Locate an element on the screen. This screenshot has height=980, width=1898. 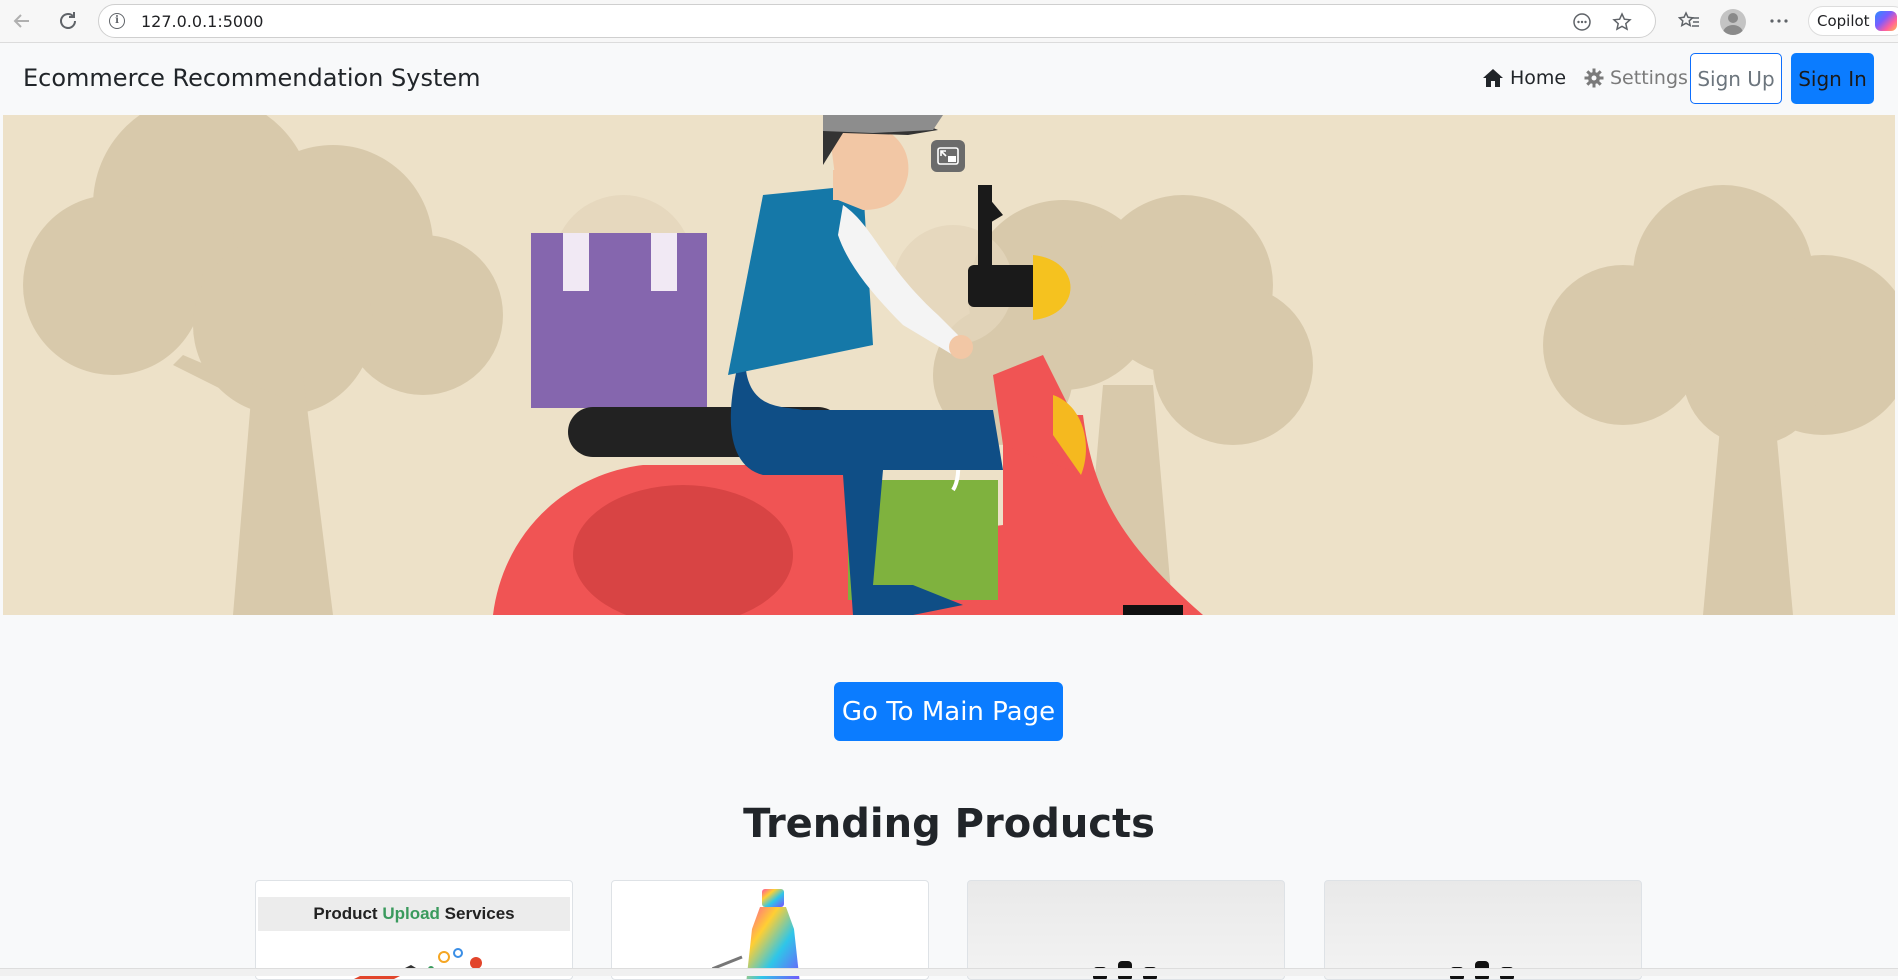
product-card: Product Upload Services is located at coordinates (414, 930).